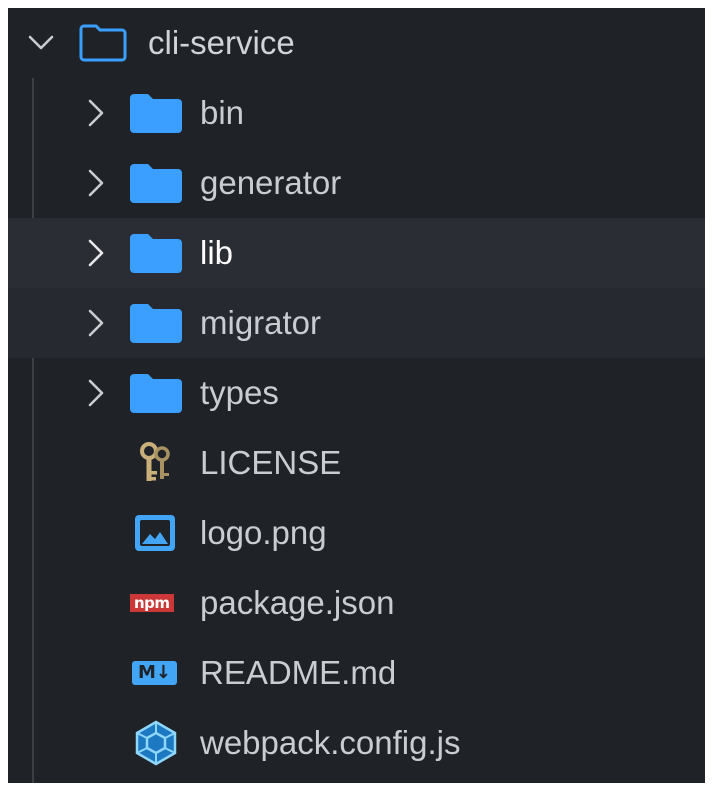 This screenshot has width=720, height=787. What do you see at coordinates (263, 532) in the screenshot?
I see `tree-item-label: logo.png` at bounding box center [263, 532].